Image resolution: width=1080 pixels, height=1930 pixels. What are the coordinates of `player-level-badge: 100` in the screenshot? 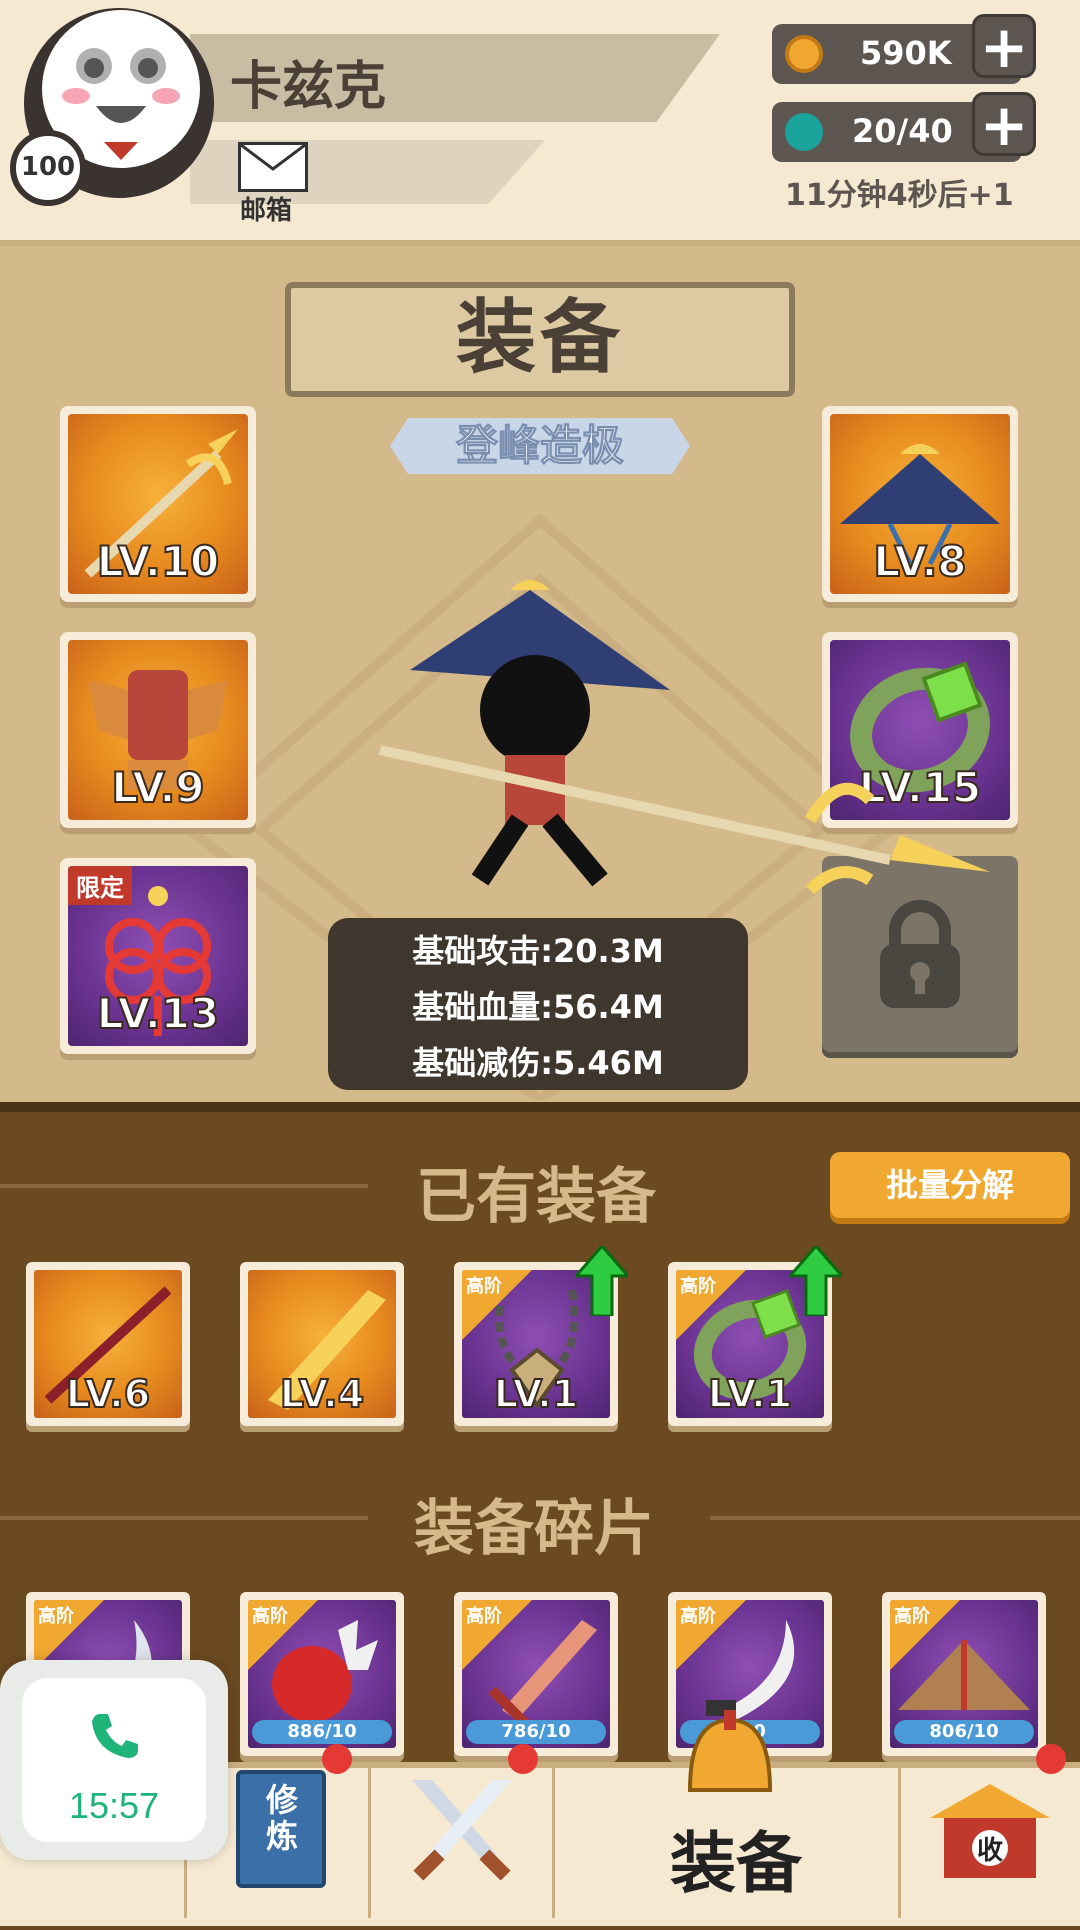 It's located at (48, 168).